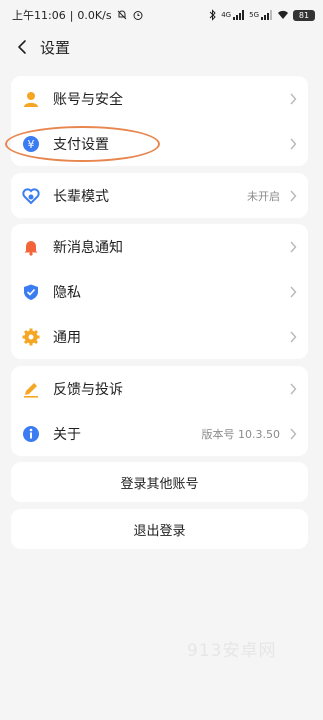 Image resolution: width=323 pixels, height=720 pixels. I want to click on switch-account-card: 登录其他账号, so click(159, 482).